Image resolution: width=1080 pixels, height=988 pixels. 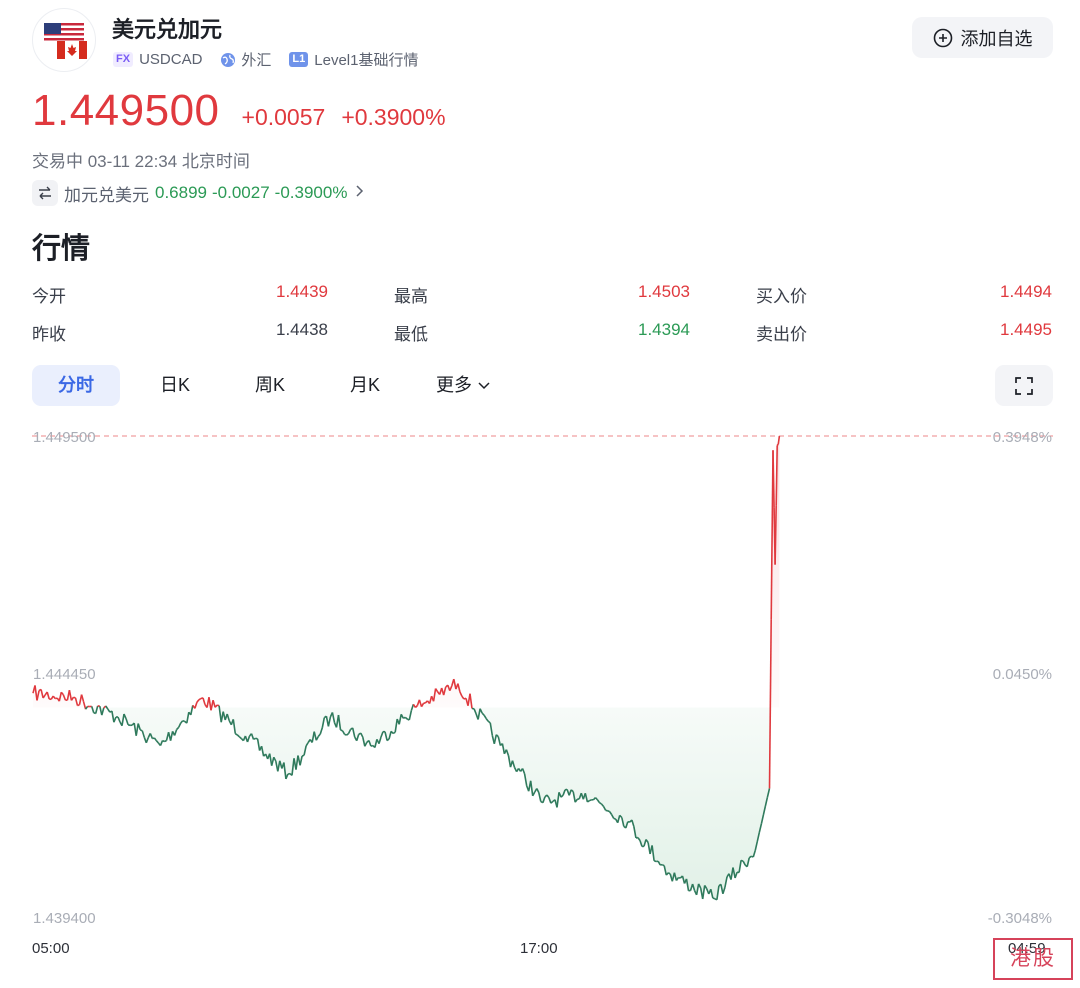 I want to click on symbol-tag: FX USDCAD, so click(x=157, y=59).